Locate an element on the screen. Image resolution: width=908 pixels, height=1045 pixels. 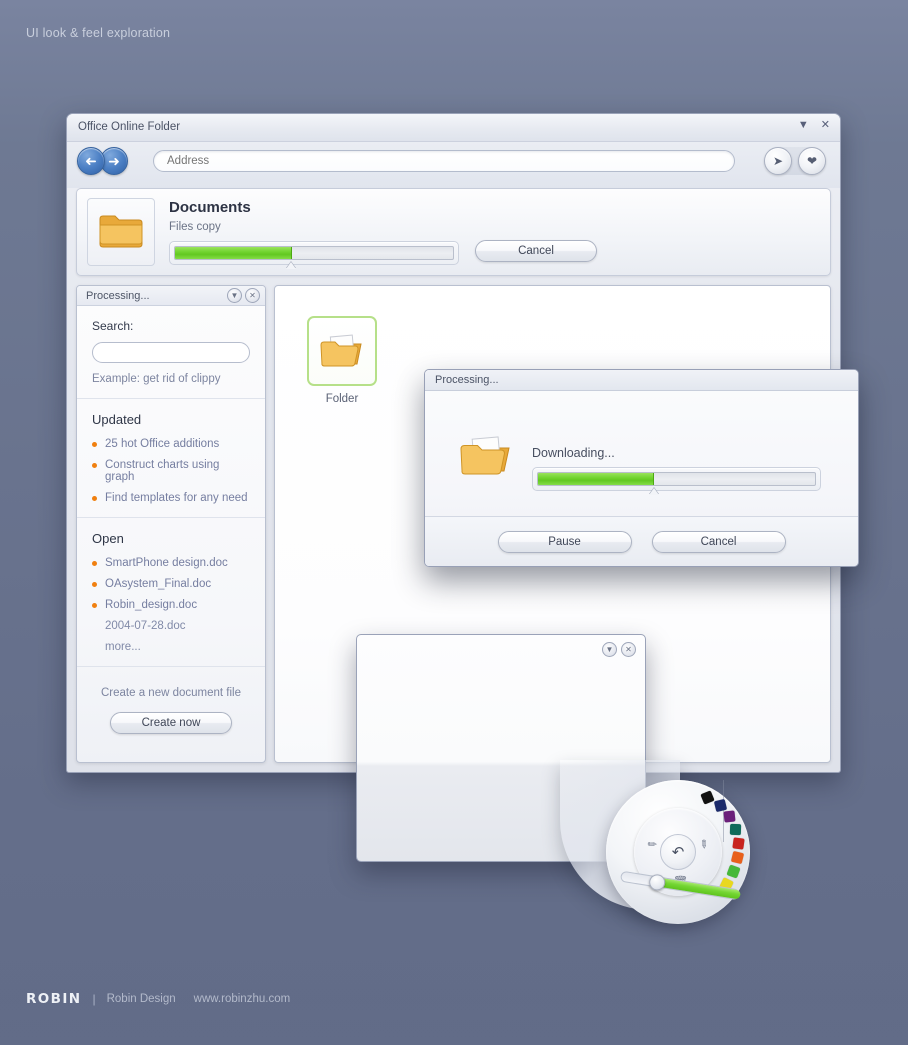
navigation-buttons: ➜ ➜ is located at coordinates (102, 161).